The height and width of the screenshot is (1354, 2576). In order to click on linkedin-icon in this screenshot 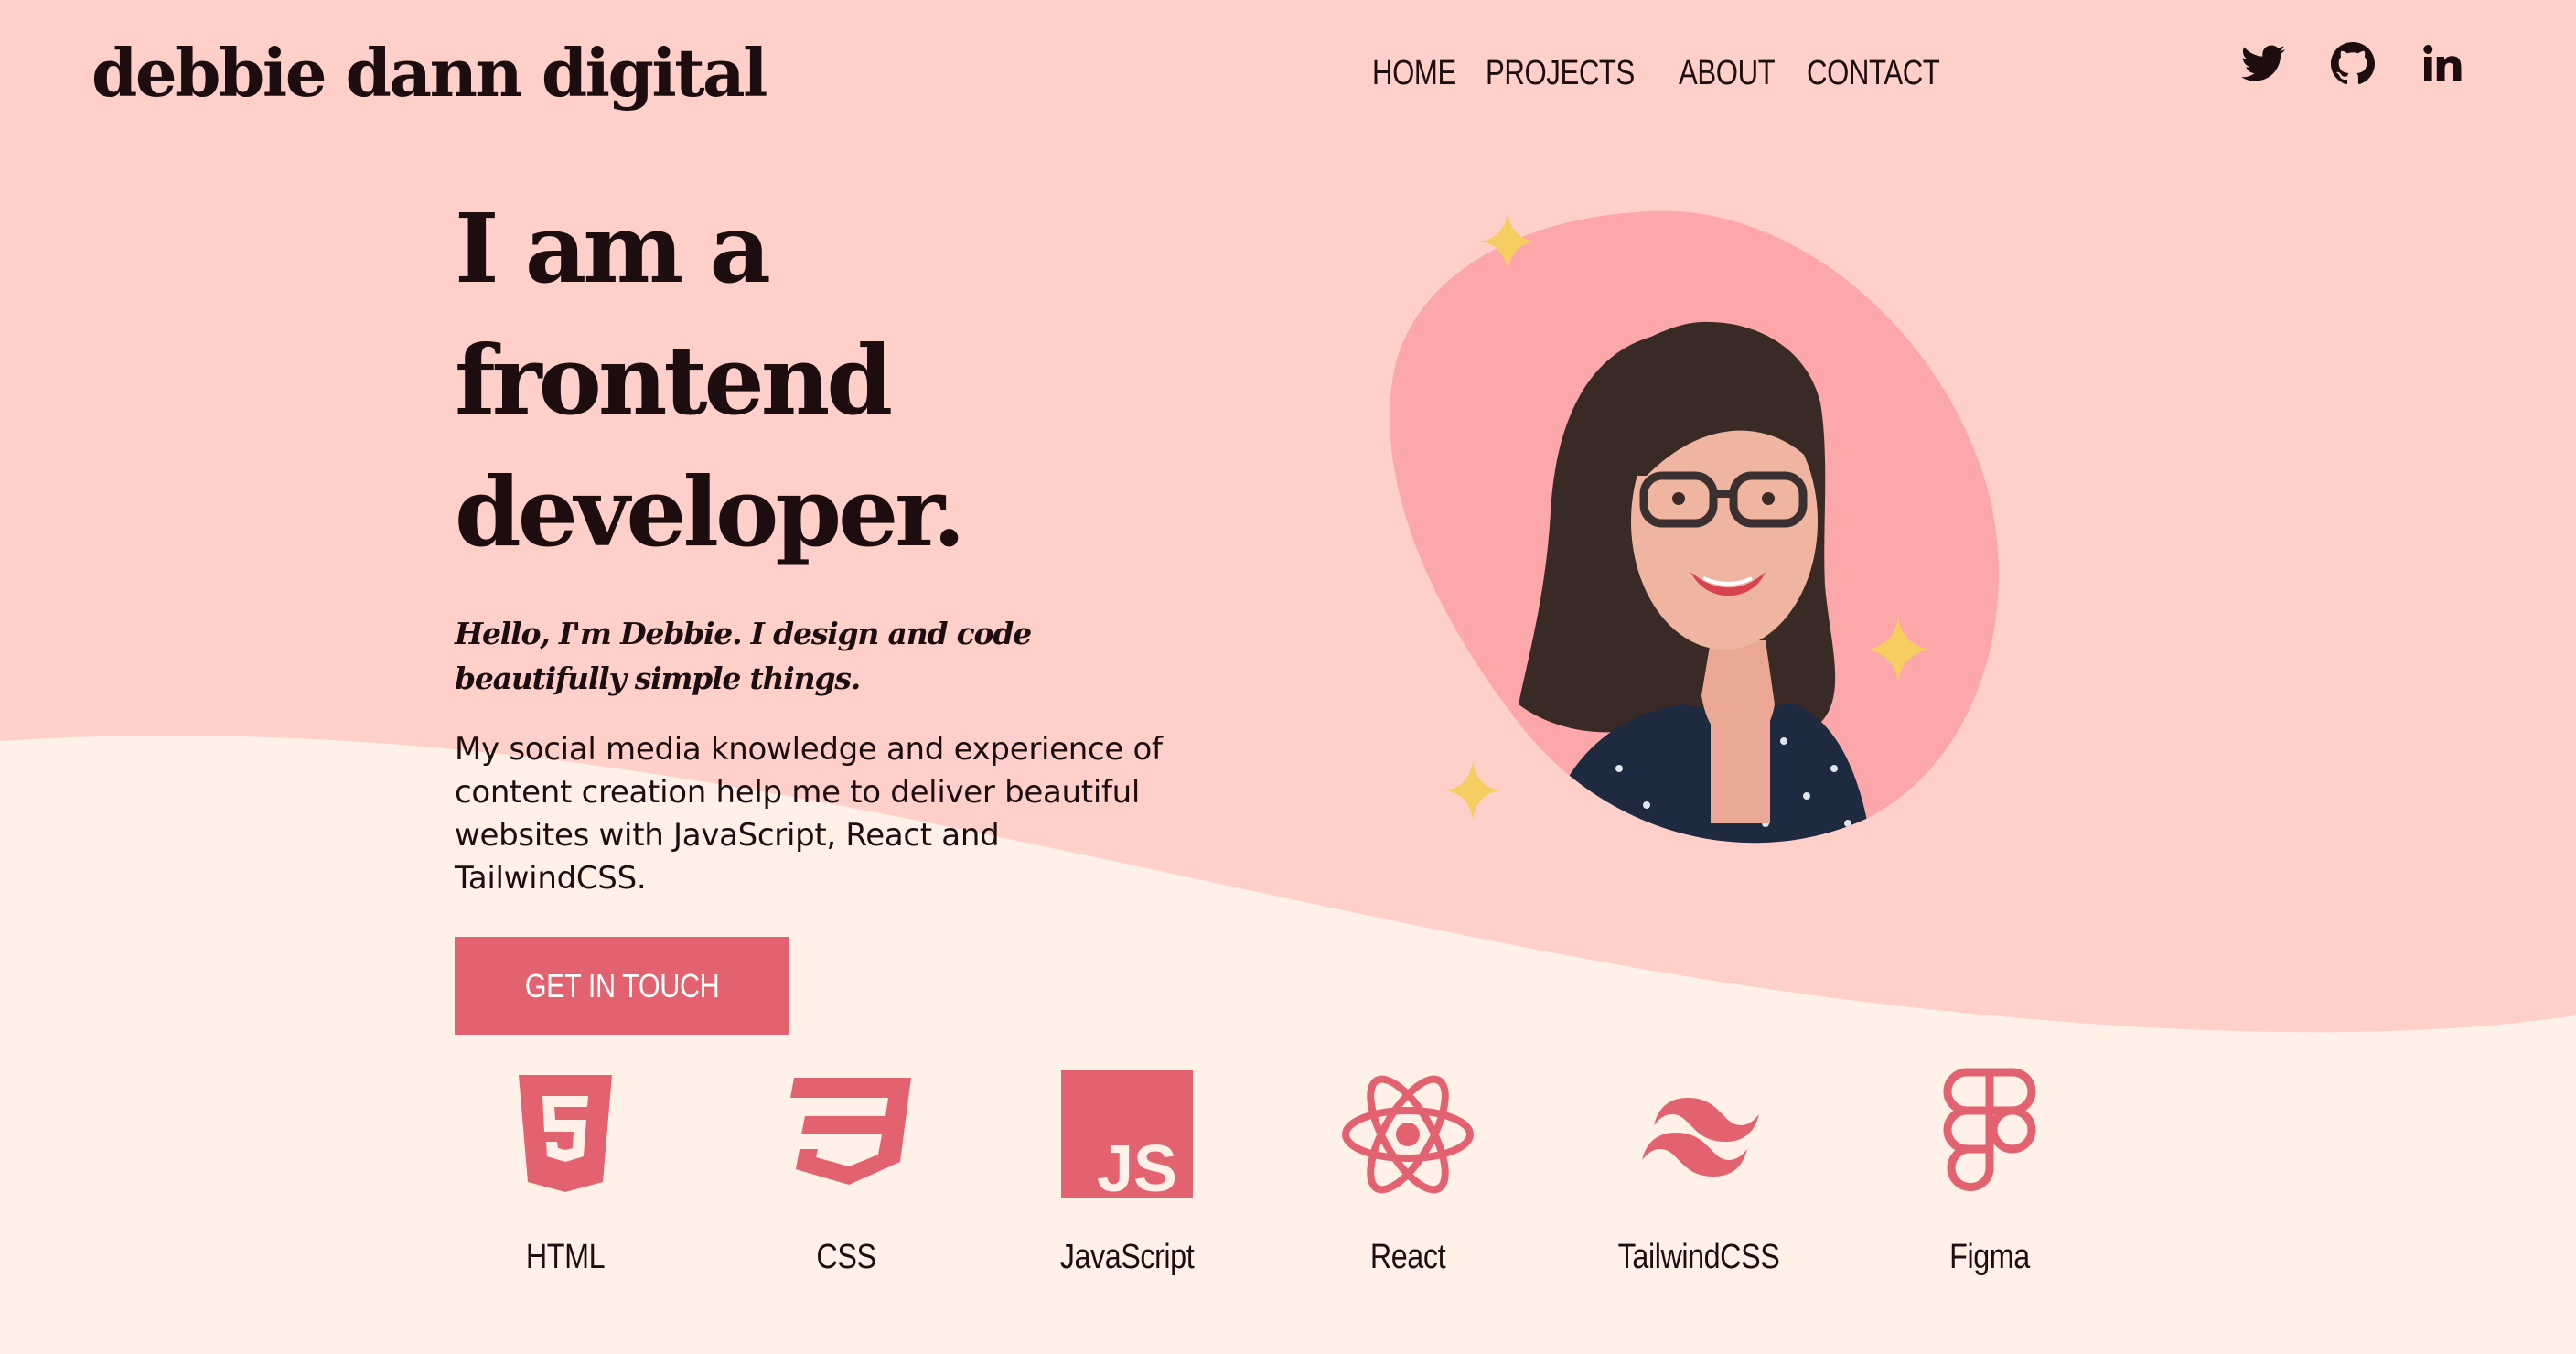, I will do `click(2442, 63)`.